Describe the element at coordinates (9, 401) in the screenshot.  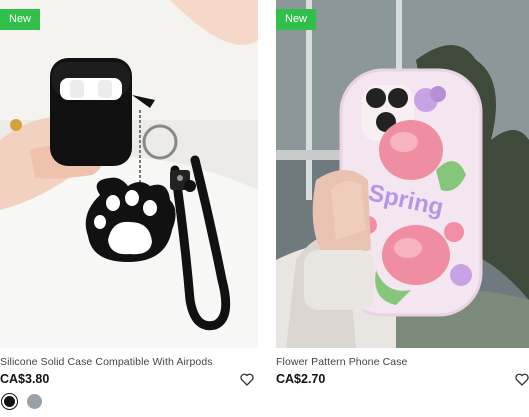
I see `color-swatch-black` at that location.